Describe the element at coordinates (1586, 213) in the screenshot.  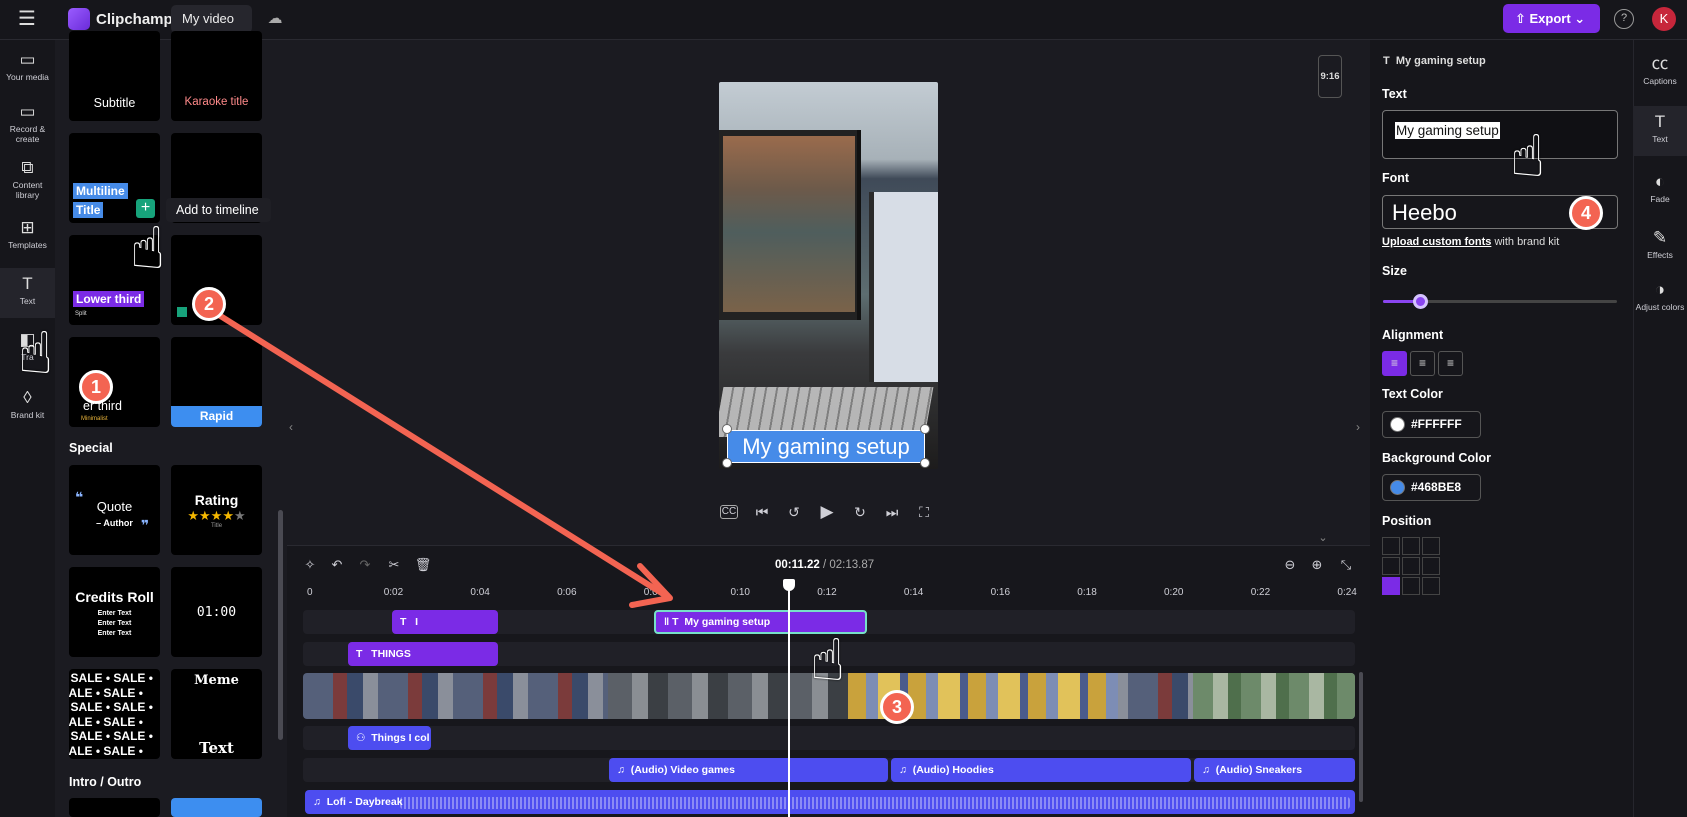
I see `step-badge: 4` at that location.